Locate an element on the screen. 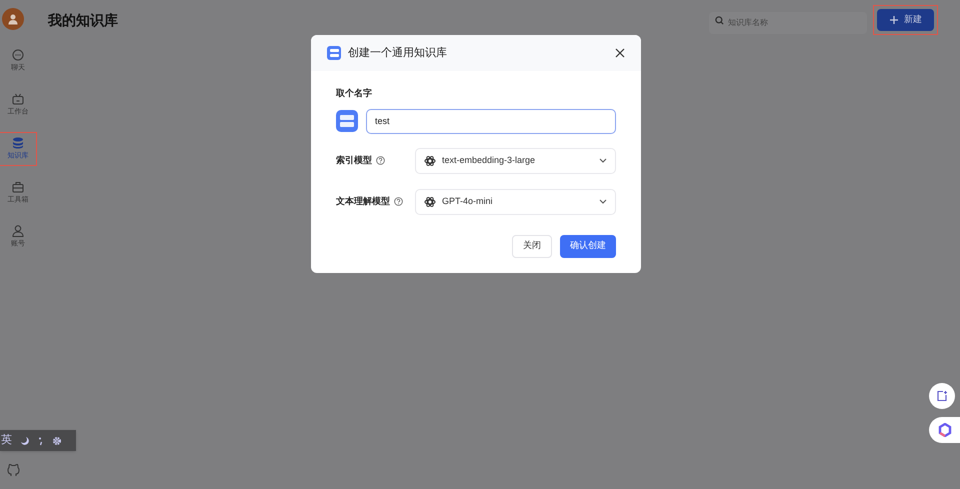  name-input: test is located at coordinates (491, 121).